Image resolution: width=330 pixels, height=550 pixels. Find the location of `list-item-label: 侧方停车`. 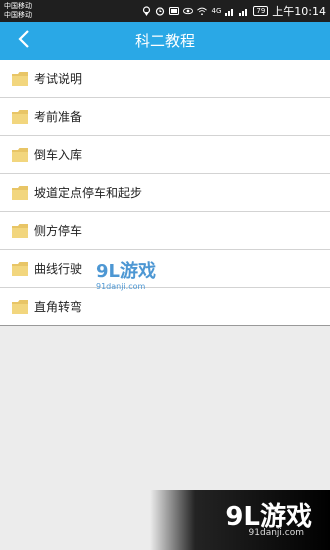

list-item-label: 侧方停车 is located at coordinates (58, 231).